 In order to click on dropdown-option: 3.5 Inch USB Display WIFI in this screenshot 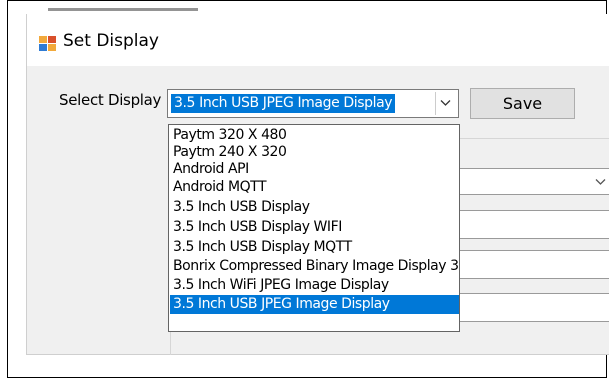, I will do `click(314, 227)`.